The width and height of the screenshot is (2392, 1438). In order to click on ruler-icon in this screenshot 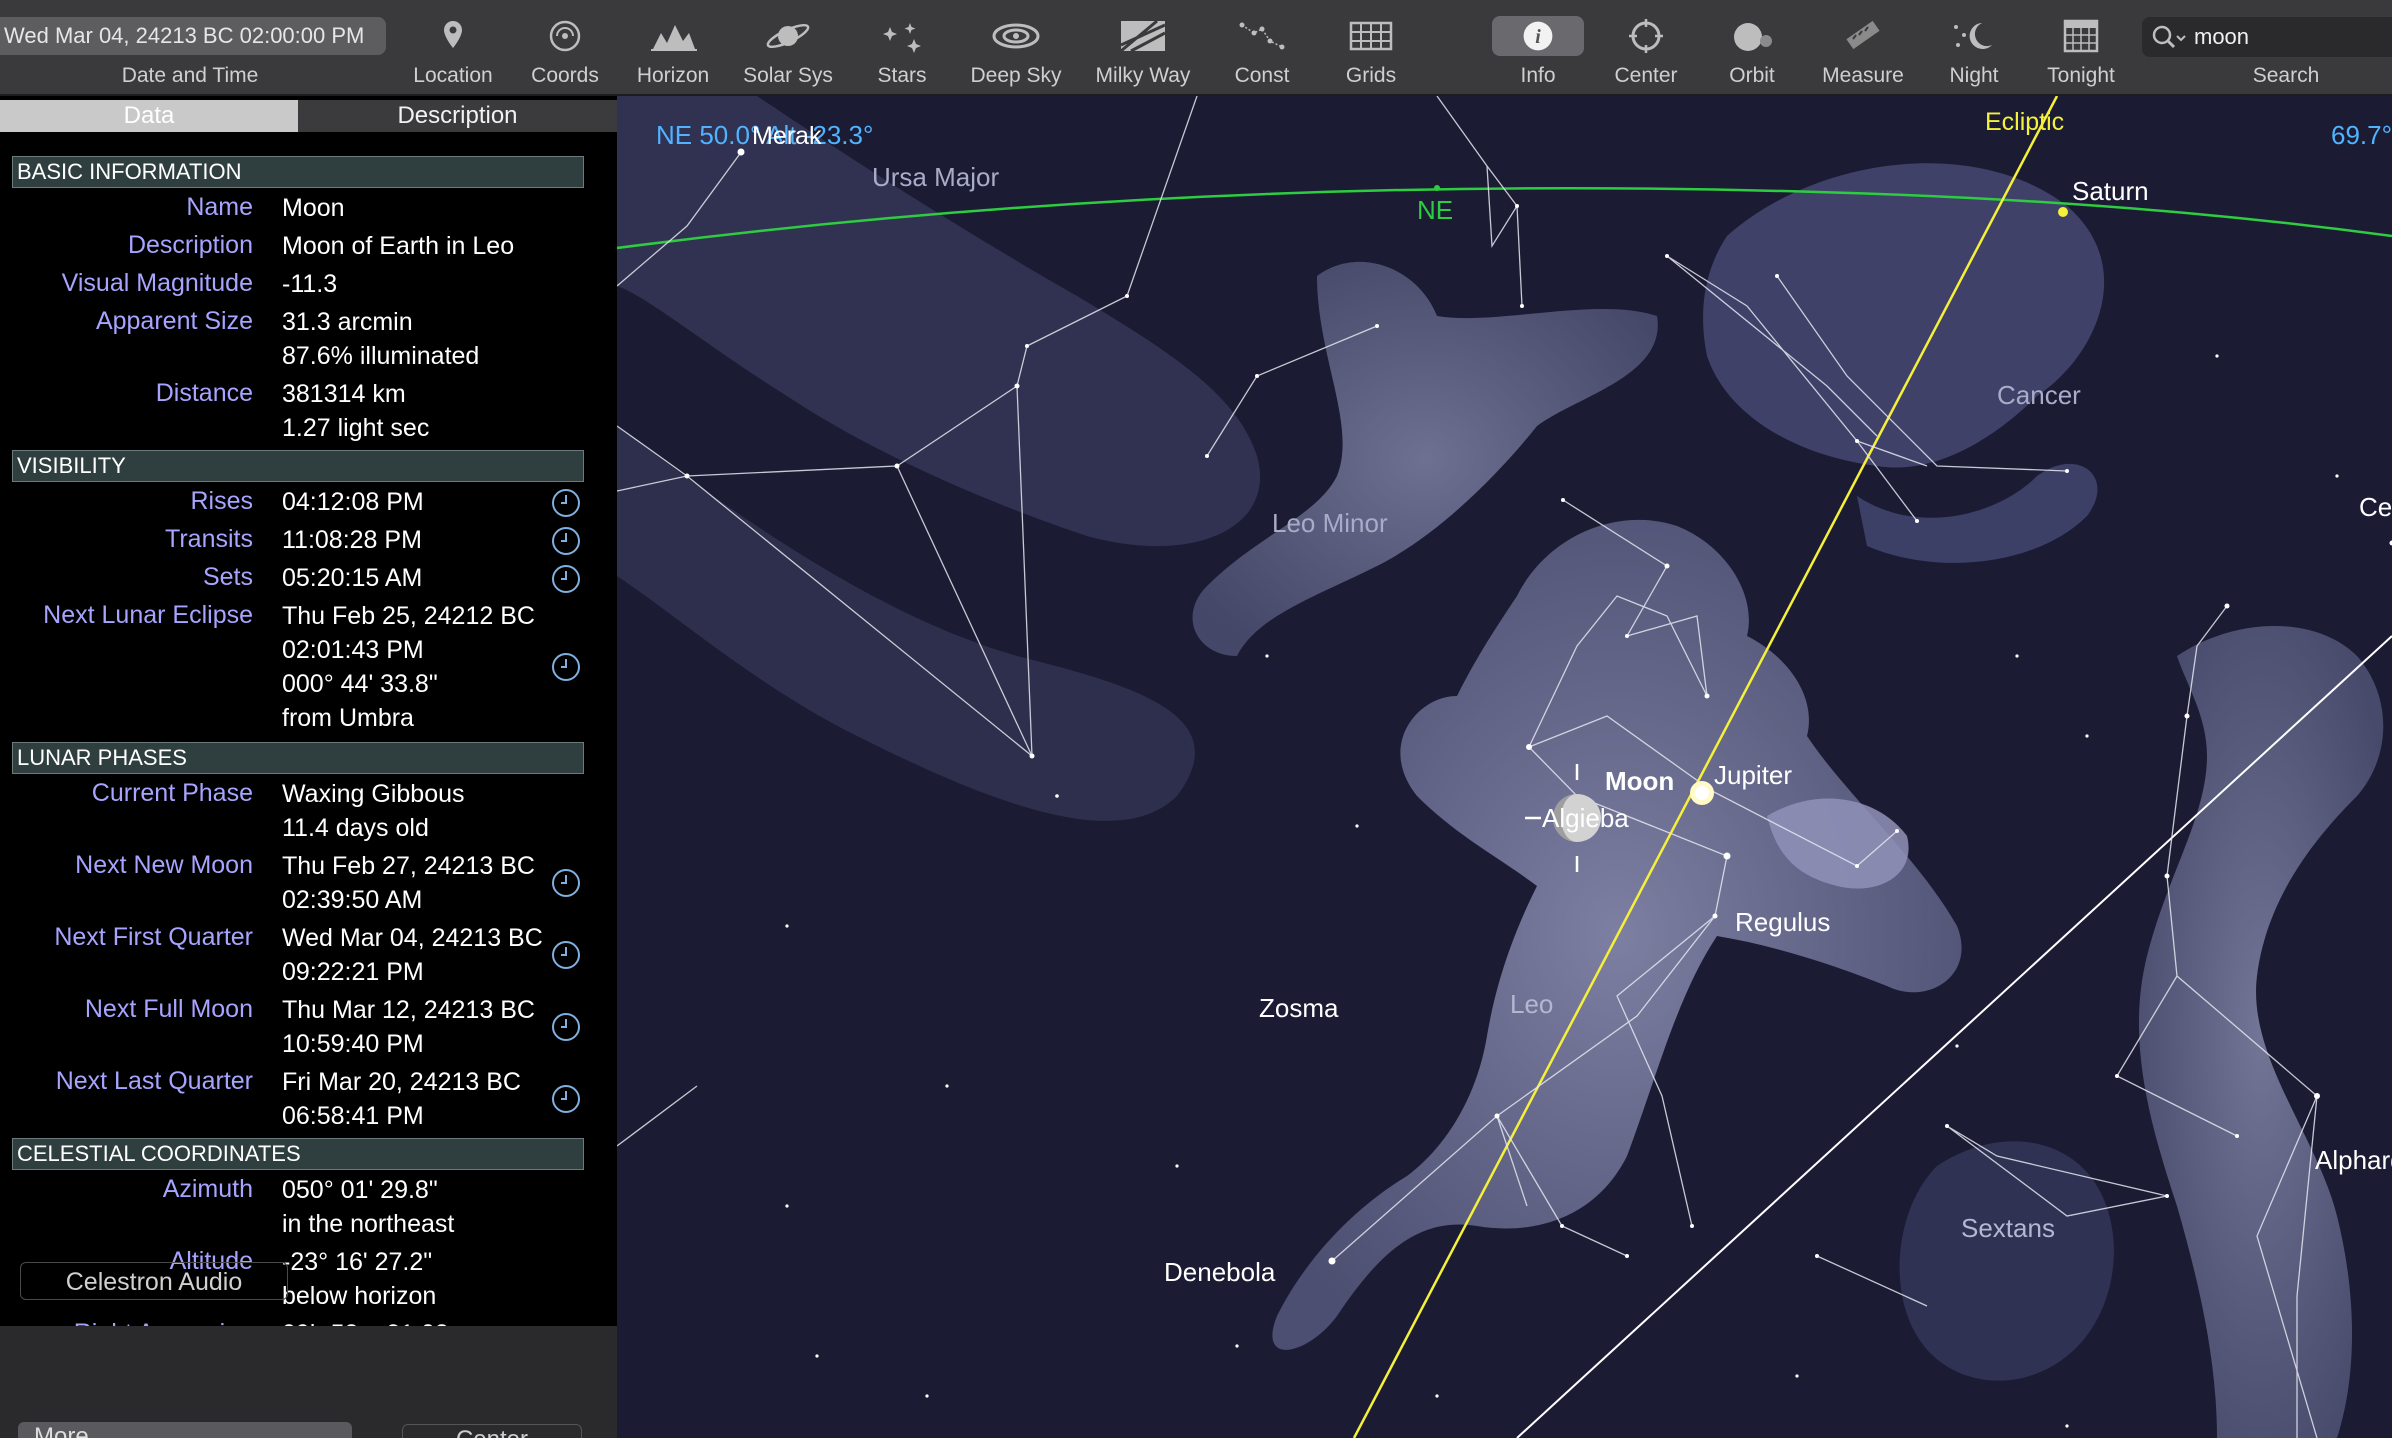, I will do `click(1863, 36)`.